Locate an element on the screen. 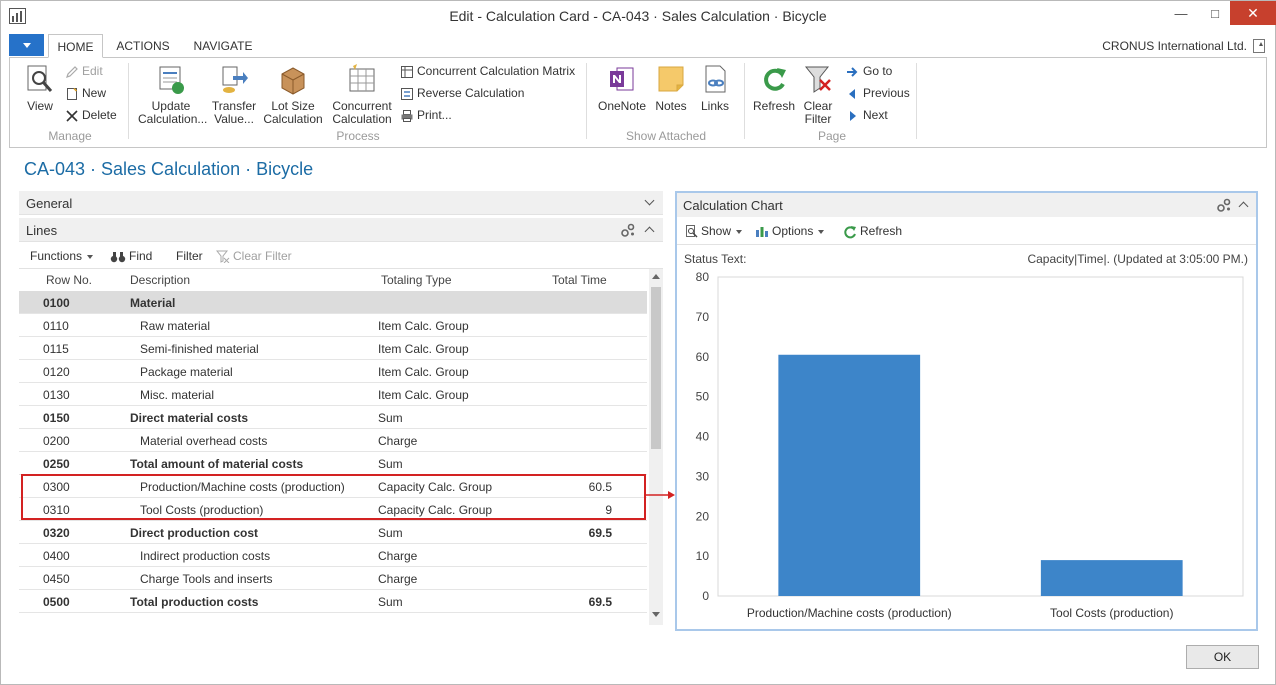  description-cell: Indirect production costs is located at coordinates (205, 556).